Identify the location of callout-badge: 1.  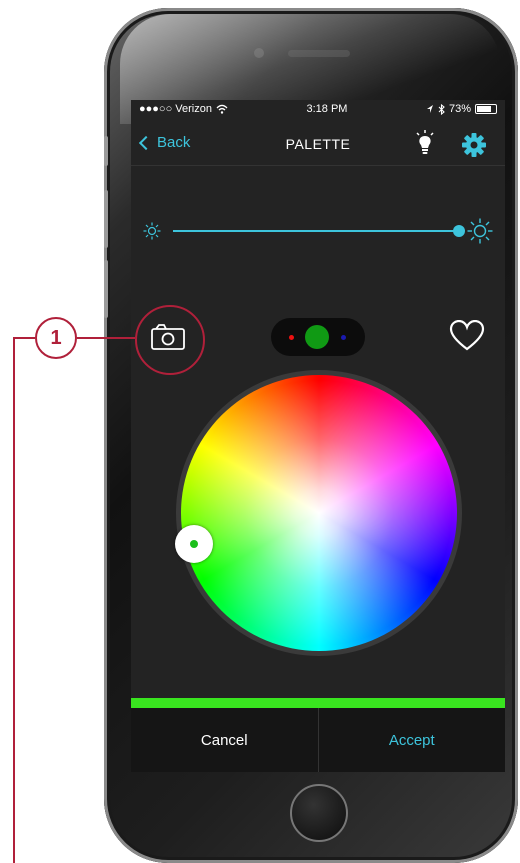
(56, 338).